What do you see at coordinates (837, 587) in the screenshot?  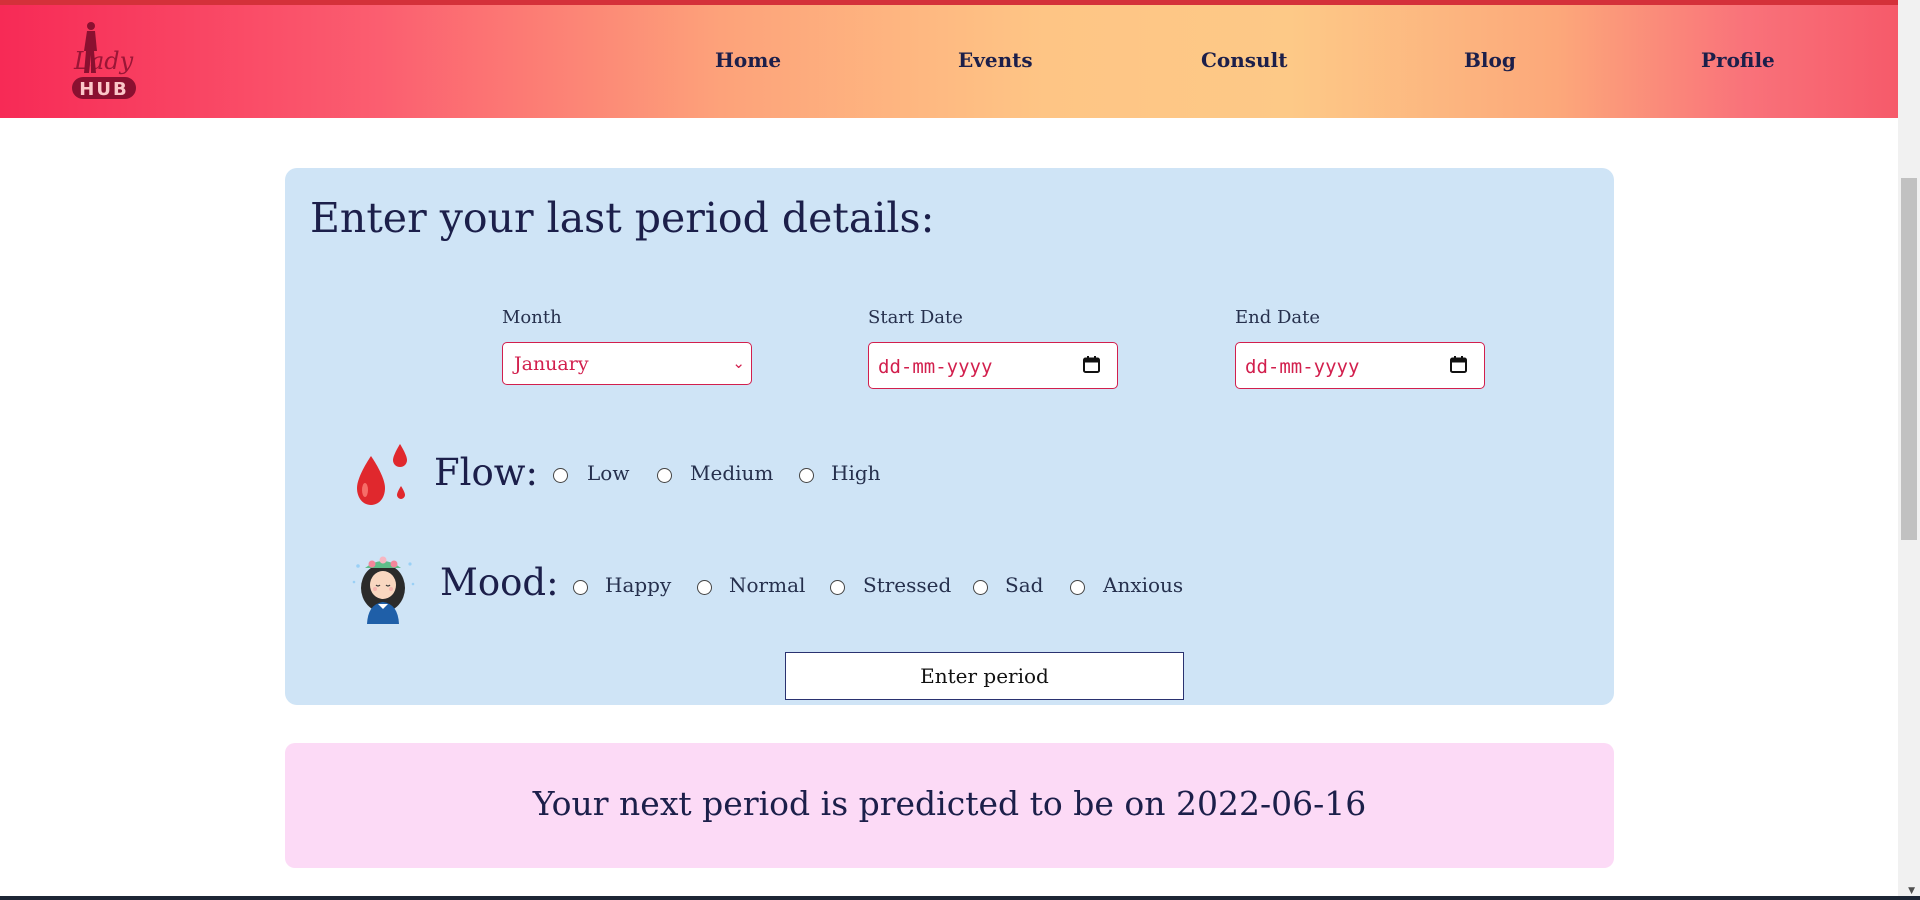 I see `mood-radio-stressed` at bounding box center [837, 587].